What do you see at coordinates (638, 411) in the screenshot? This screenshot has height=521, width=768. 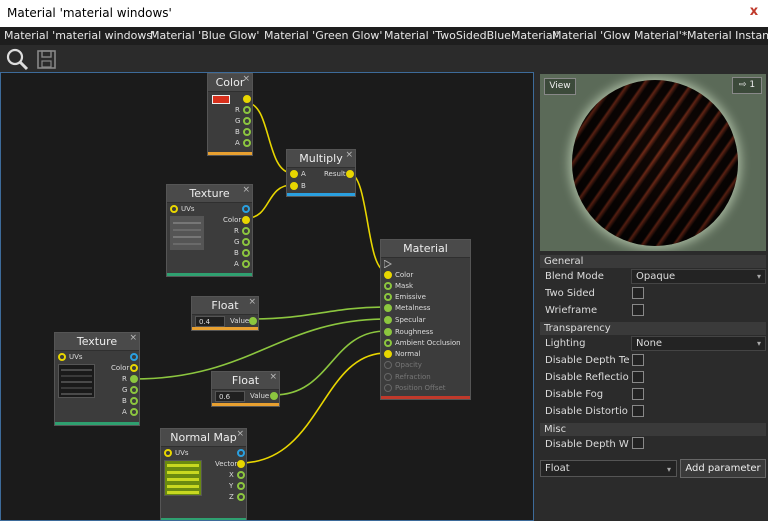 I see `disable-distortion-checkbox` at bounding box center [638, 411].